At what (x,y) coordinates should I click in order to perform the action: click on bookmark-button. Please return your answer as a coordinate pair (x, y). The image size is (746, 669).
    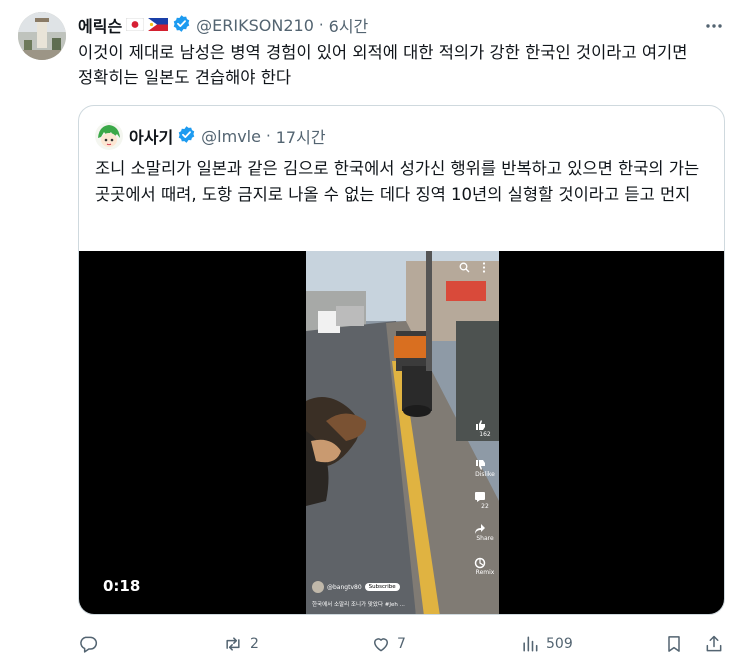
    Looking at the image, I should click on (674, 644).